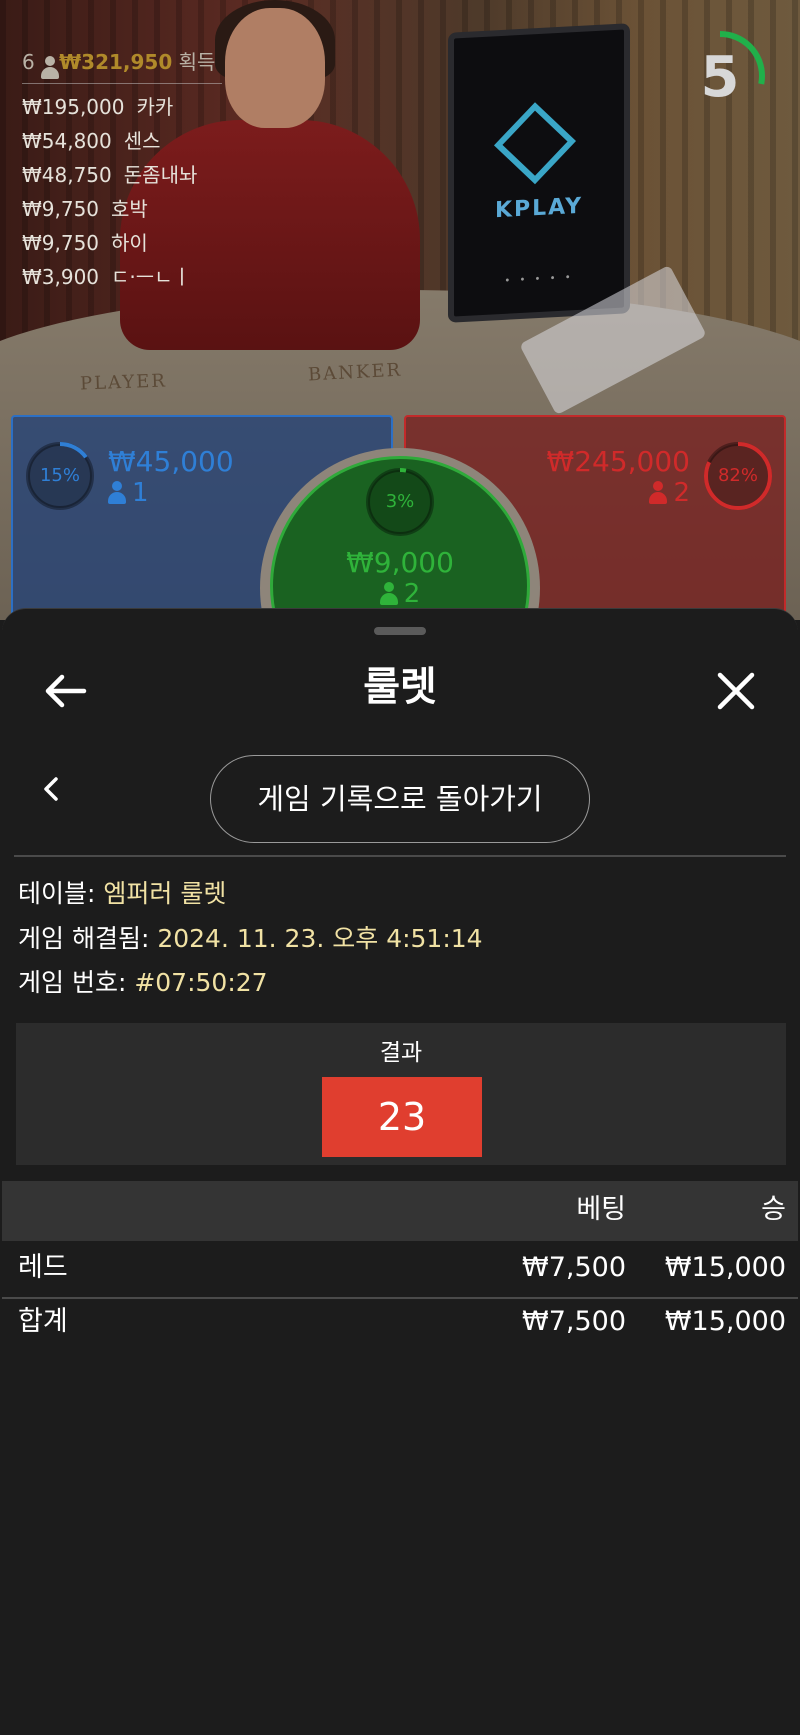  What do you see at coordinates (61, 277) in the screenshot?
I see `winner-amount: ₩3,900` at bounding box center [61, 277].